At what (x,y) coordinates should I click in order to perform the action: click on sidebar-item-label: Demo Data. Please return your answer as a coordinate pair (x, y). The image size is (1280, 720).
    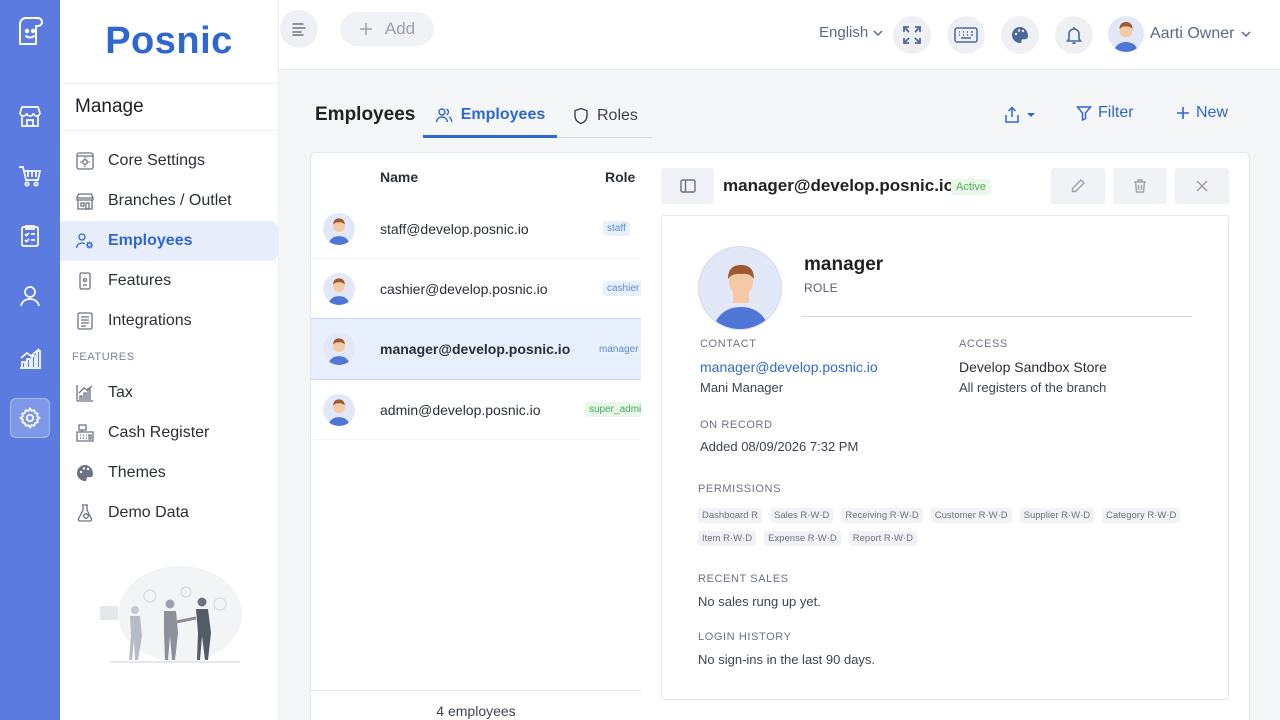
    Looking at the image, I should click on (148, 512).